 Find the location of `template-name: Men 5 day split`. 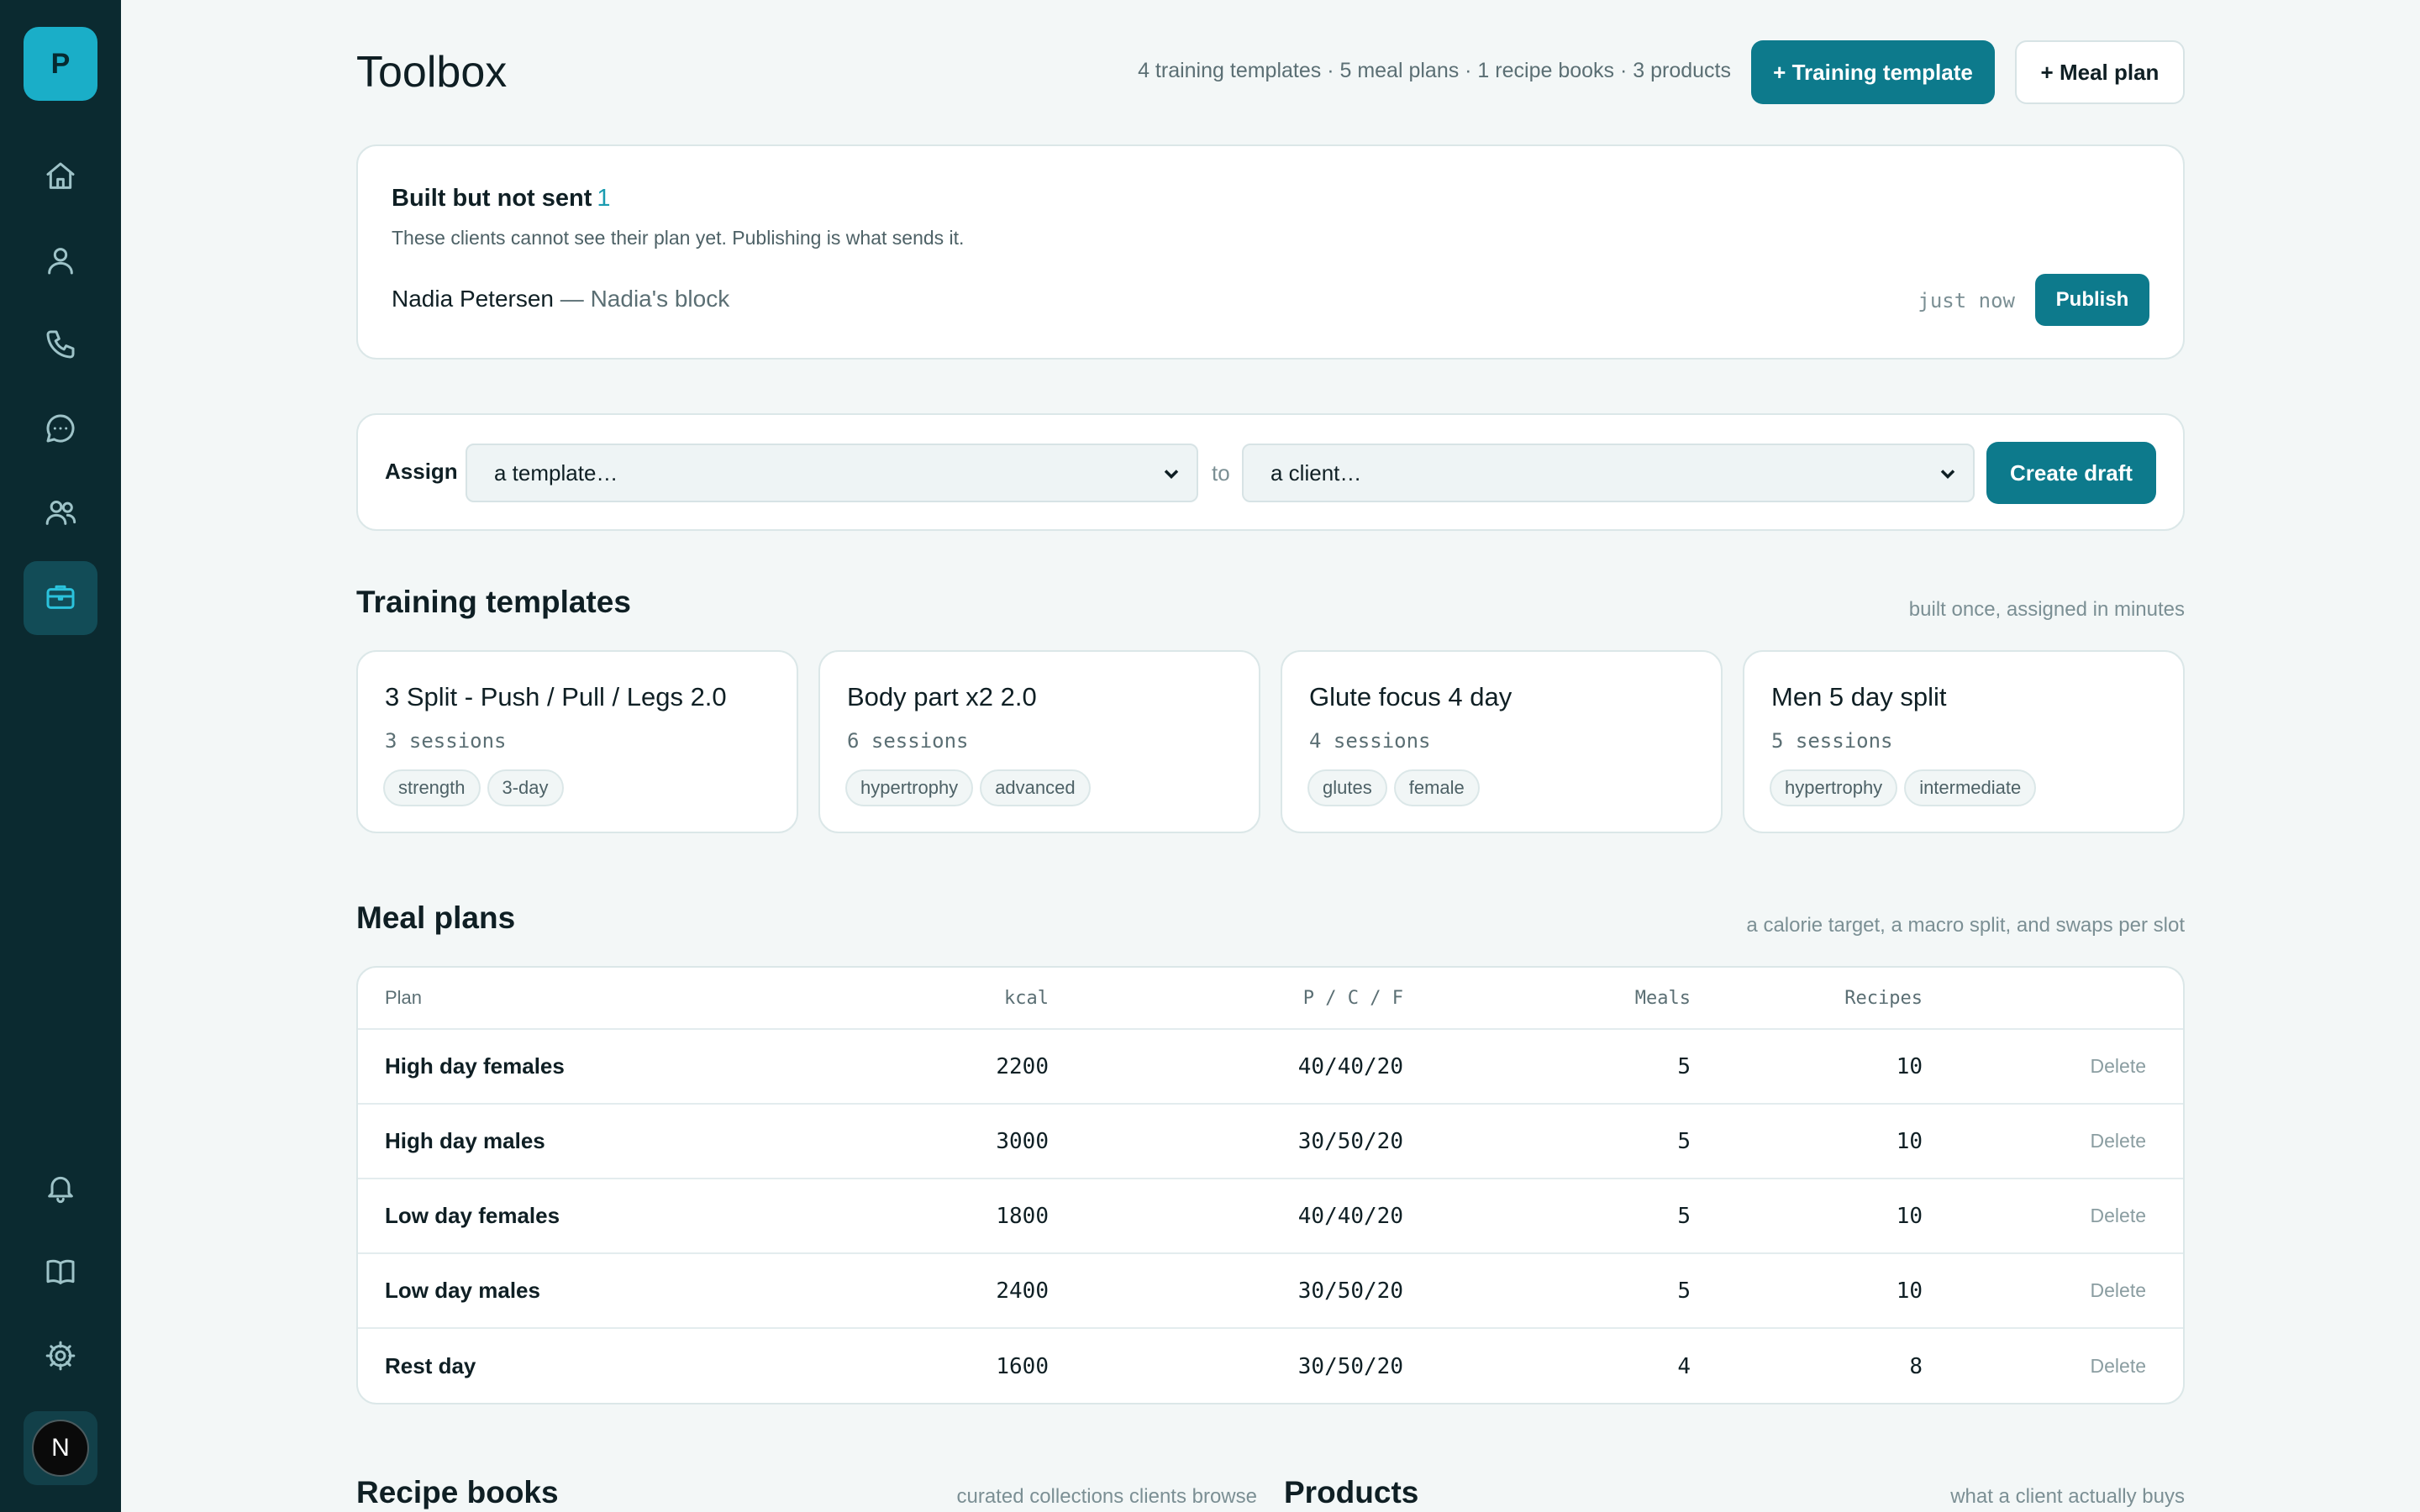

template-name: Men 5 day split is located at coordinates (1859, 696).